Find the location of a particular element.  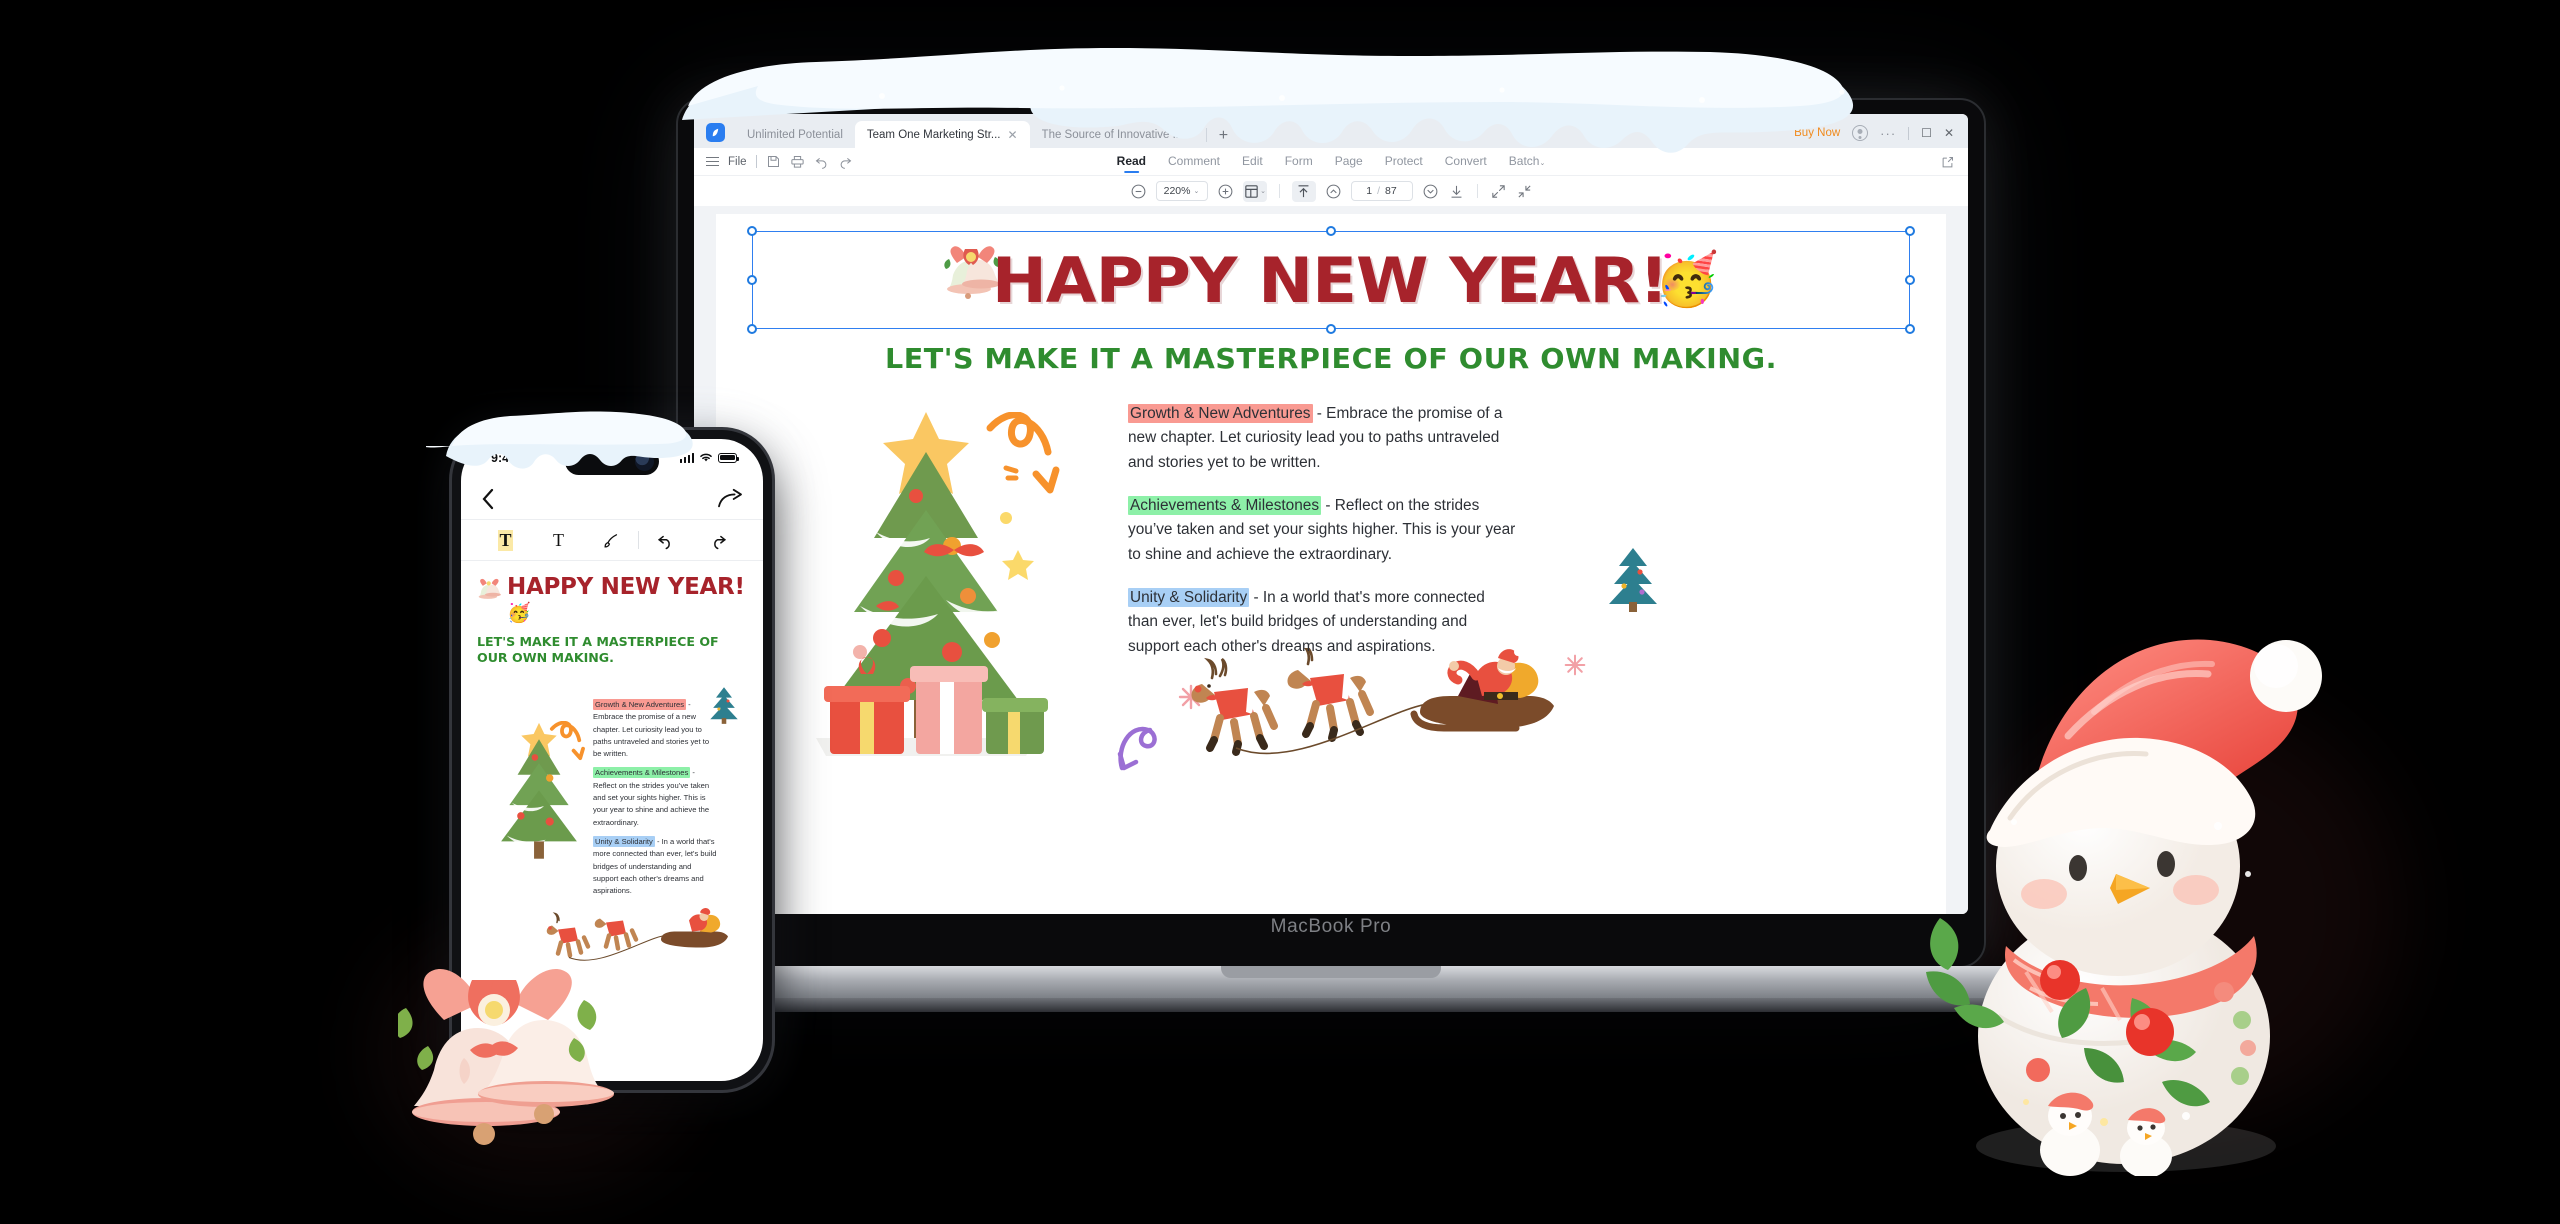

laptop-brand-label: MacBook Pro is located at coordinates (1331, 926).